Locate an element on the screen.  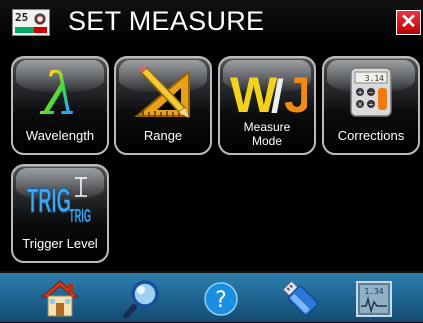
measure-mode-label-line2: Mode is located at coordinates (267, 141).